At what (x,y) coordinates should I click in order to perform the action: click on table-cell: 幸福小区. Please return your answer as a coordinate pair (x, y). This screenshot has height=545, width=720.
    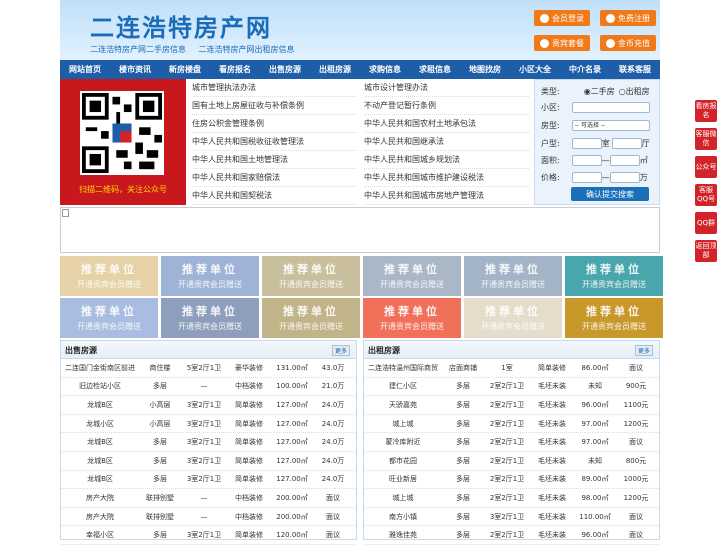
    Looking at the image, I should click on (100, 535).